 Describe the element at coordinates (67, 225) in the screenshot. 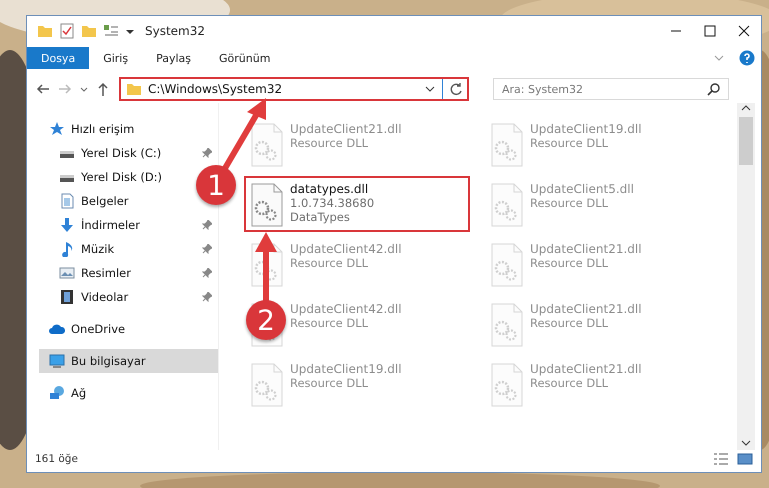

I see `download-icon` at that location.